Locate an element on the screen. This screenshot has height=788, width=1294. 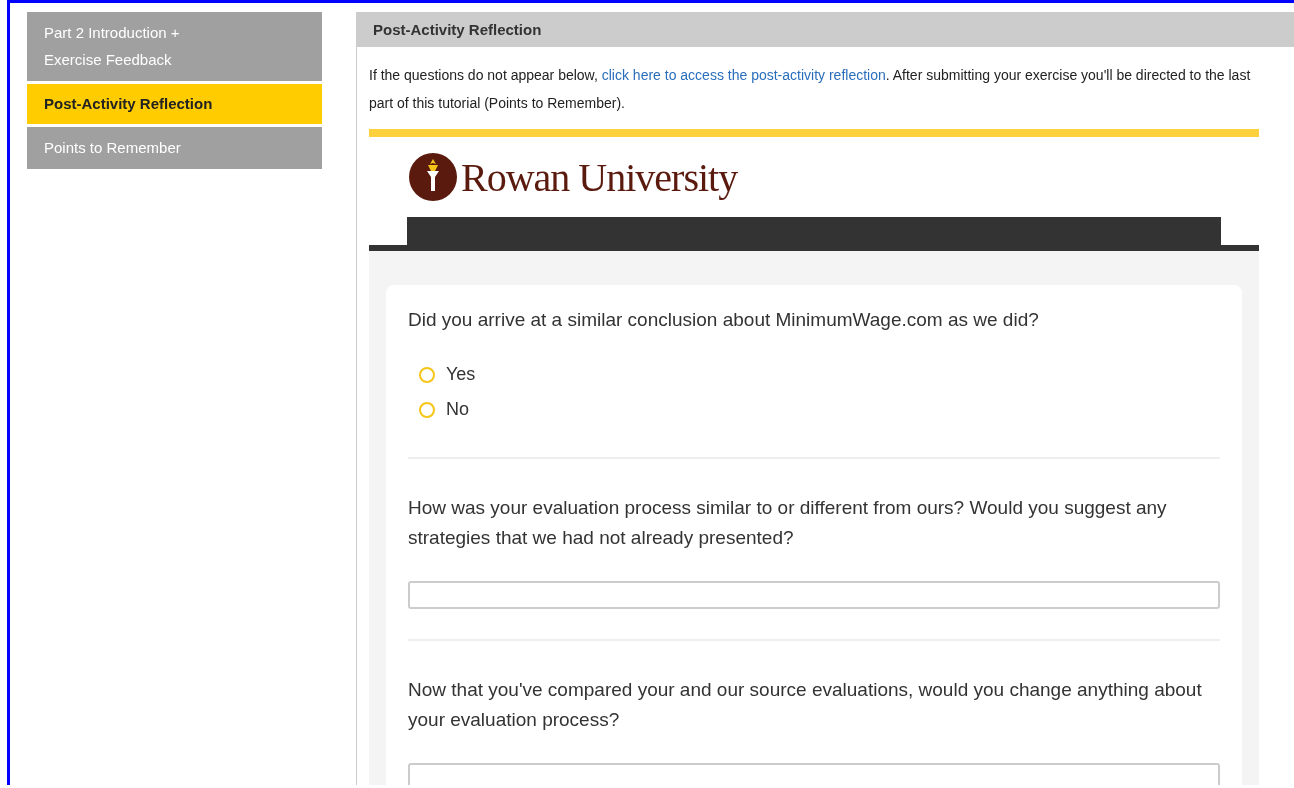
radio-option: No is located at coordinates (814, 409).